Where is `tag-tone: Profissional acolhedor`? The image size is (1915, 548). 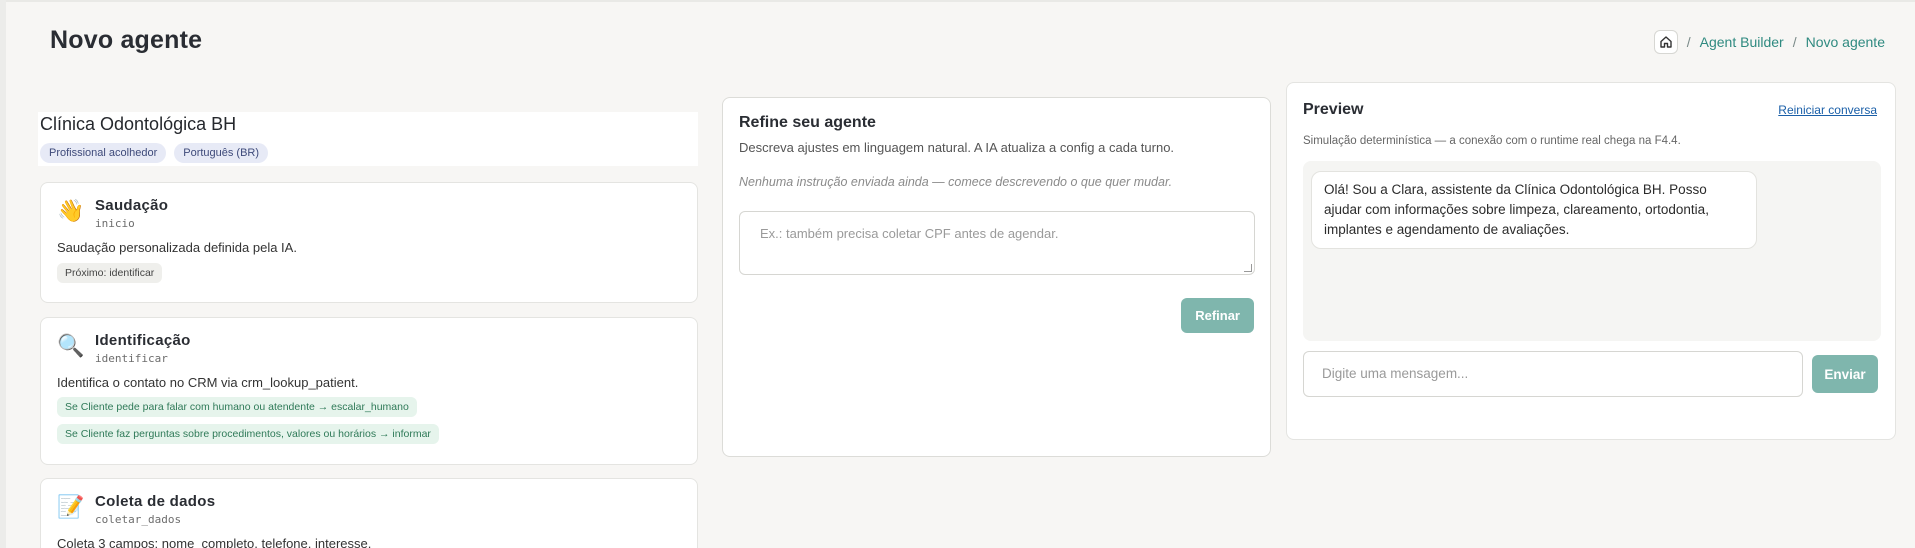 tag-tone: Profissional acolhedor is located at coordinates (103, 153).